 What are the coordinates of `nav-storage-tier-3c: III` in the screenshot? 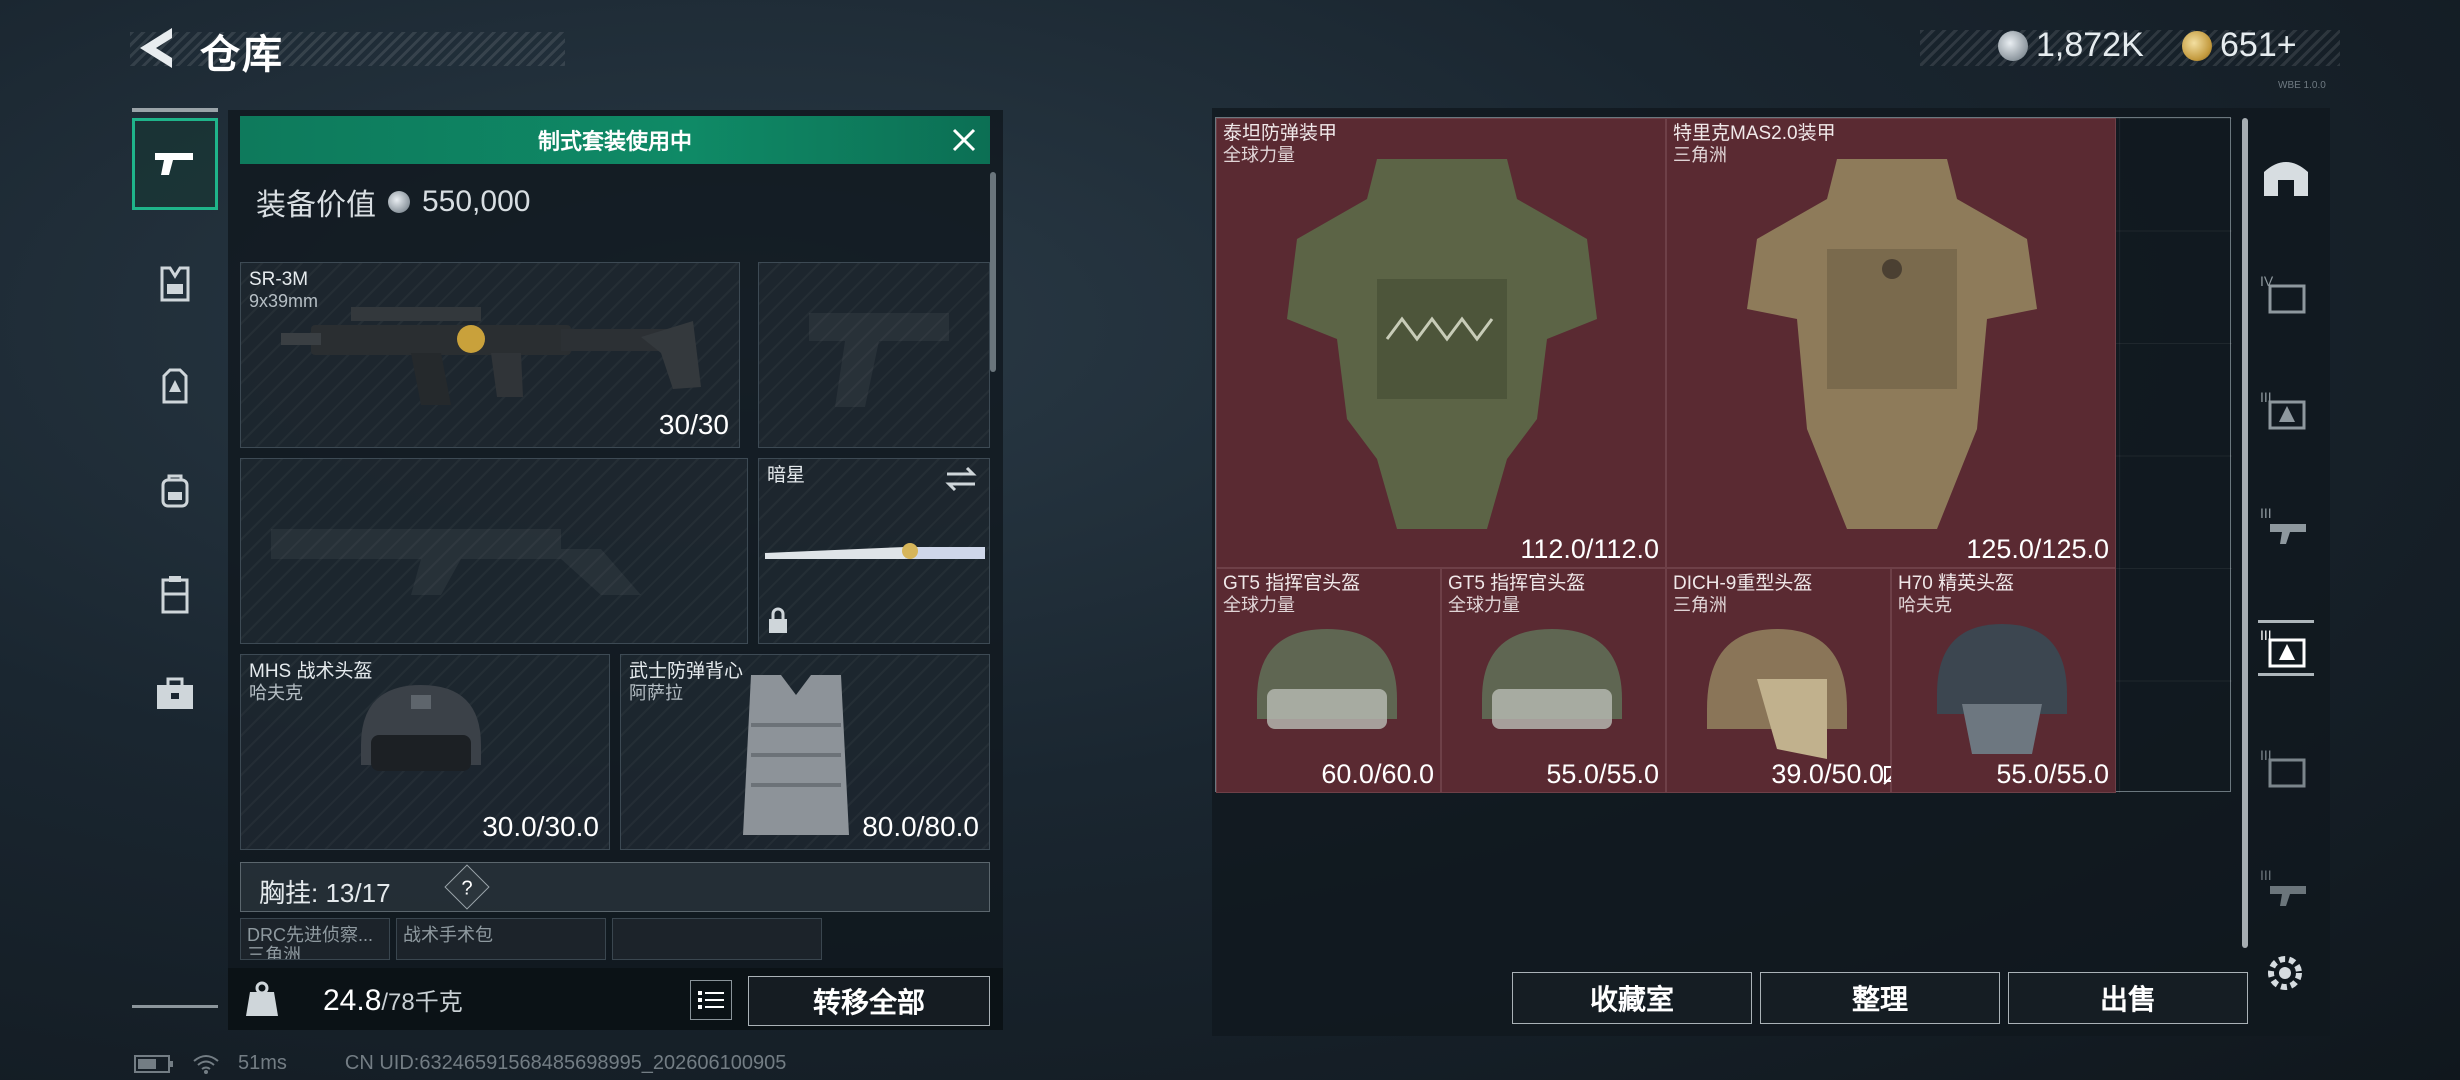 It's located at (2286, 648).